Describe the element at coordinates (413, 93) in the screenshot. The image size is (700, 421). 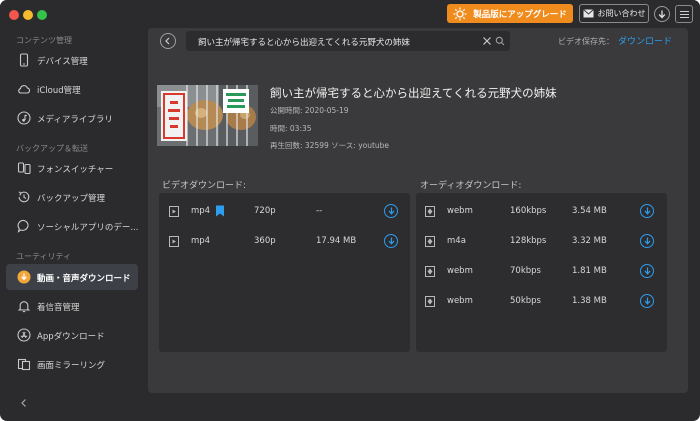
I see `video-title: 飼い主が帰宅すると心から出迎えてくれる元野犬の姉妹` at that location.